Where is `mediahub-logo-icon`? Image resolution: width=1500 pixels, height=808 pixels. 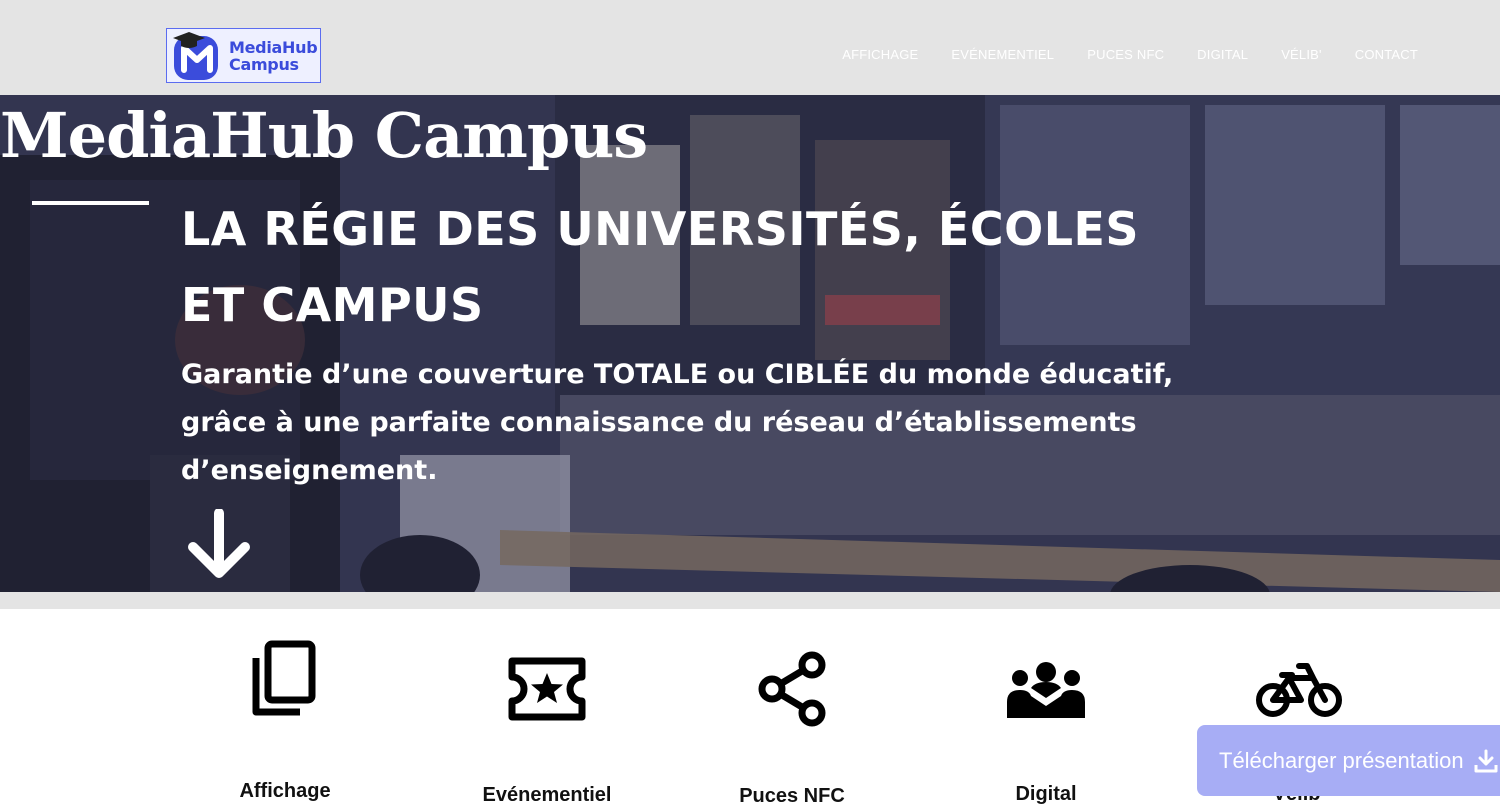
mediahub-logo-icon is located at coordinates (195, 55).